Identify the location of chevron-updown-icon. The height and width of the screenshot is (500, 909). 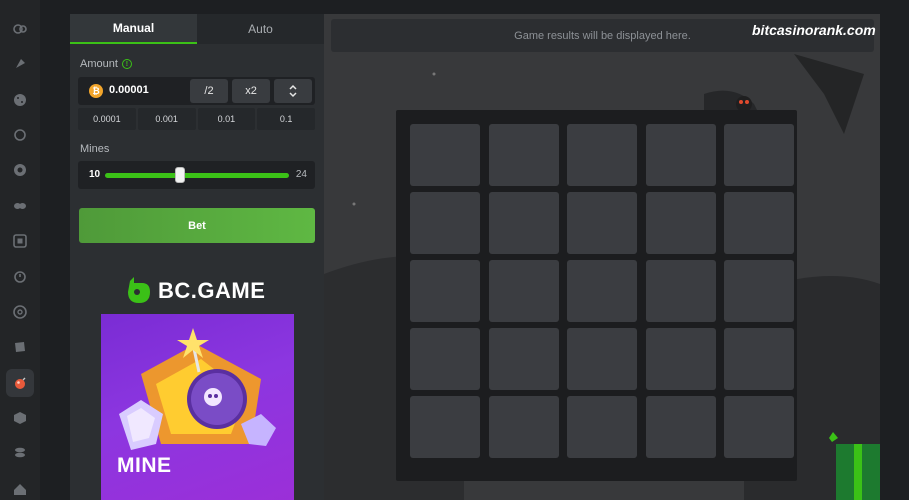
(293, 91).